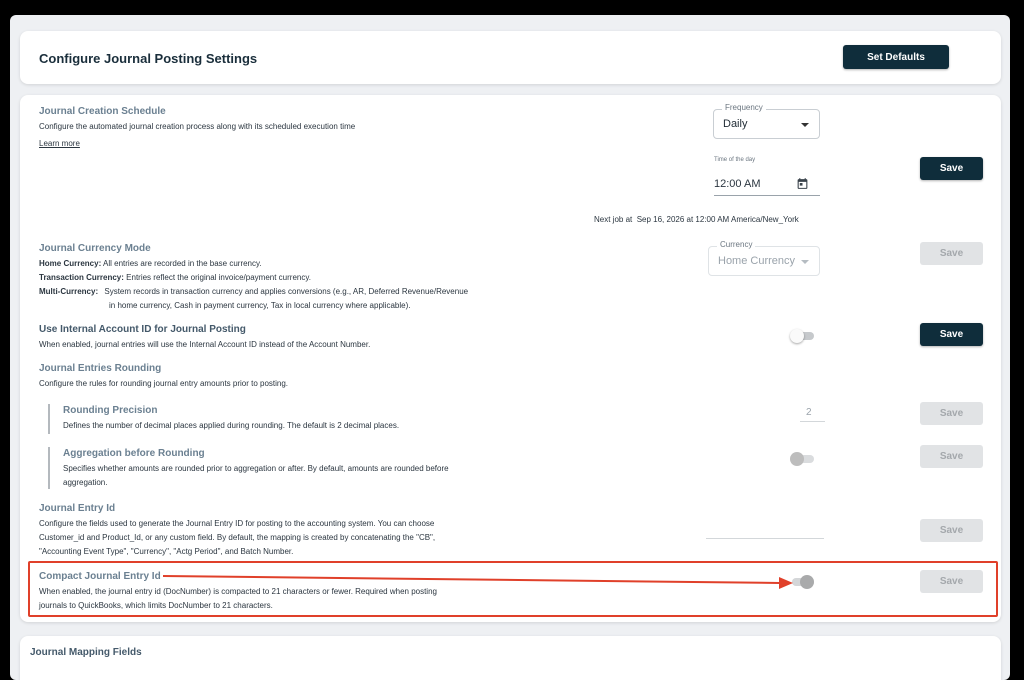 This screenshot has height=680, width=1024. I want to click on annotation-arrow, so click(477, 582).